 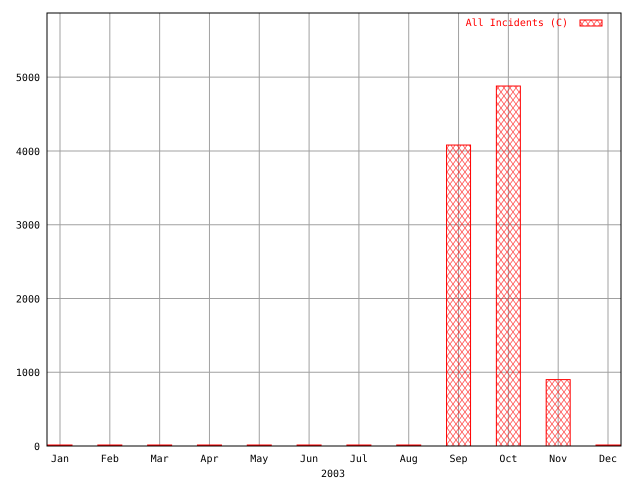 I want to click on axis-tick-label: Oct, so click(x=508, y=459).